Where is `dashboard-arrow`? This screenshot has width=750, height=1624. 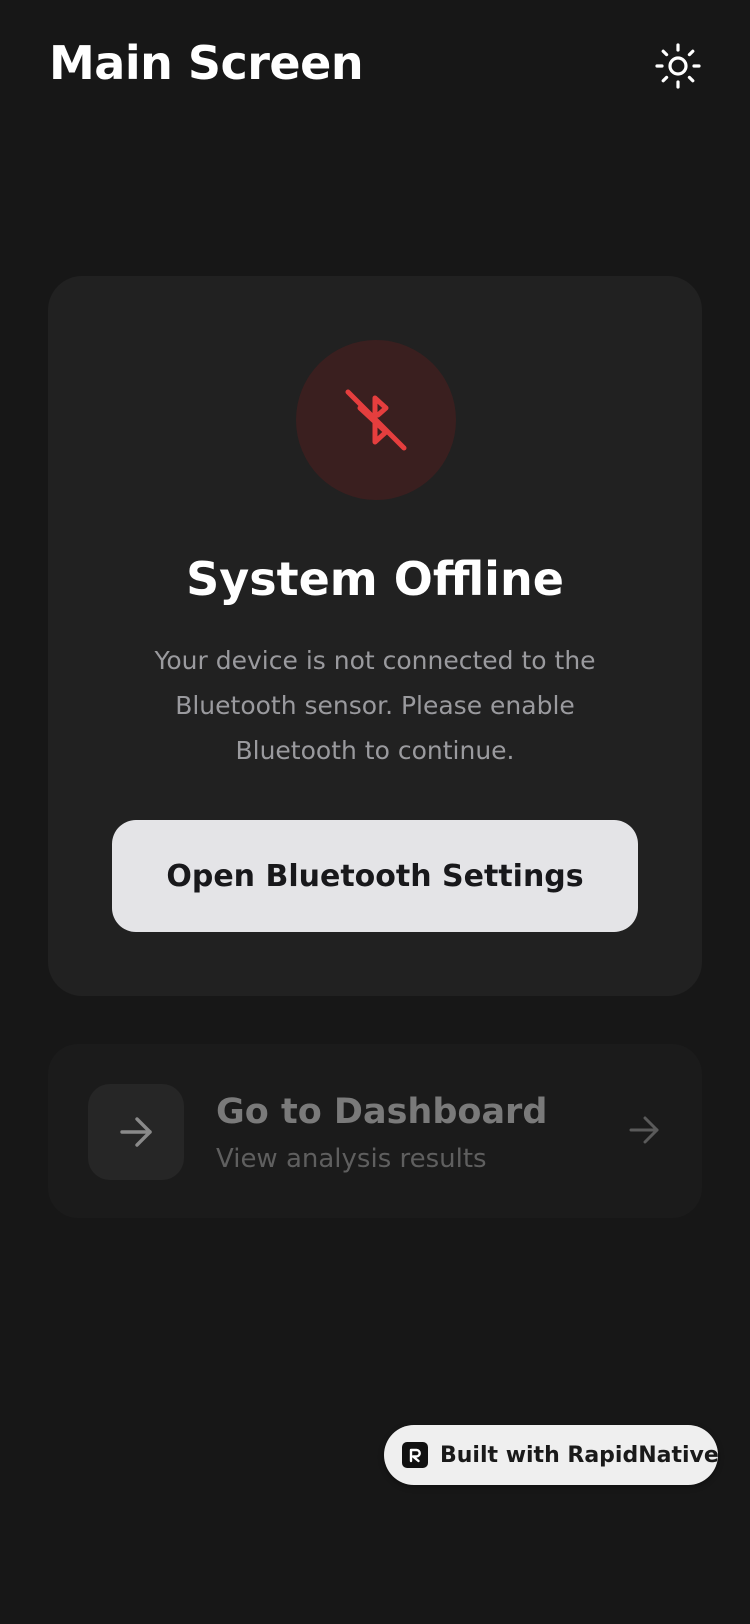
dashboard-arrow is located at coordinates (644, 1130).